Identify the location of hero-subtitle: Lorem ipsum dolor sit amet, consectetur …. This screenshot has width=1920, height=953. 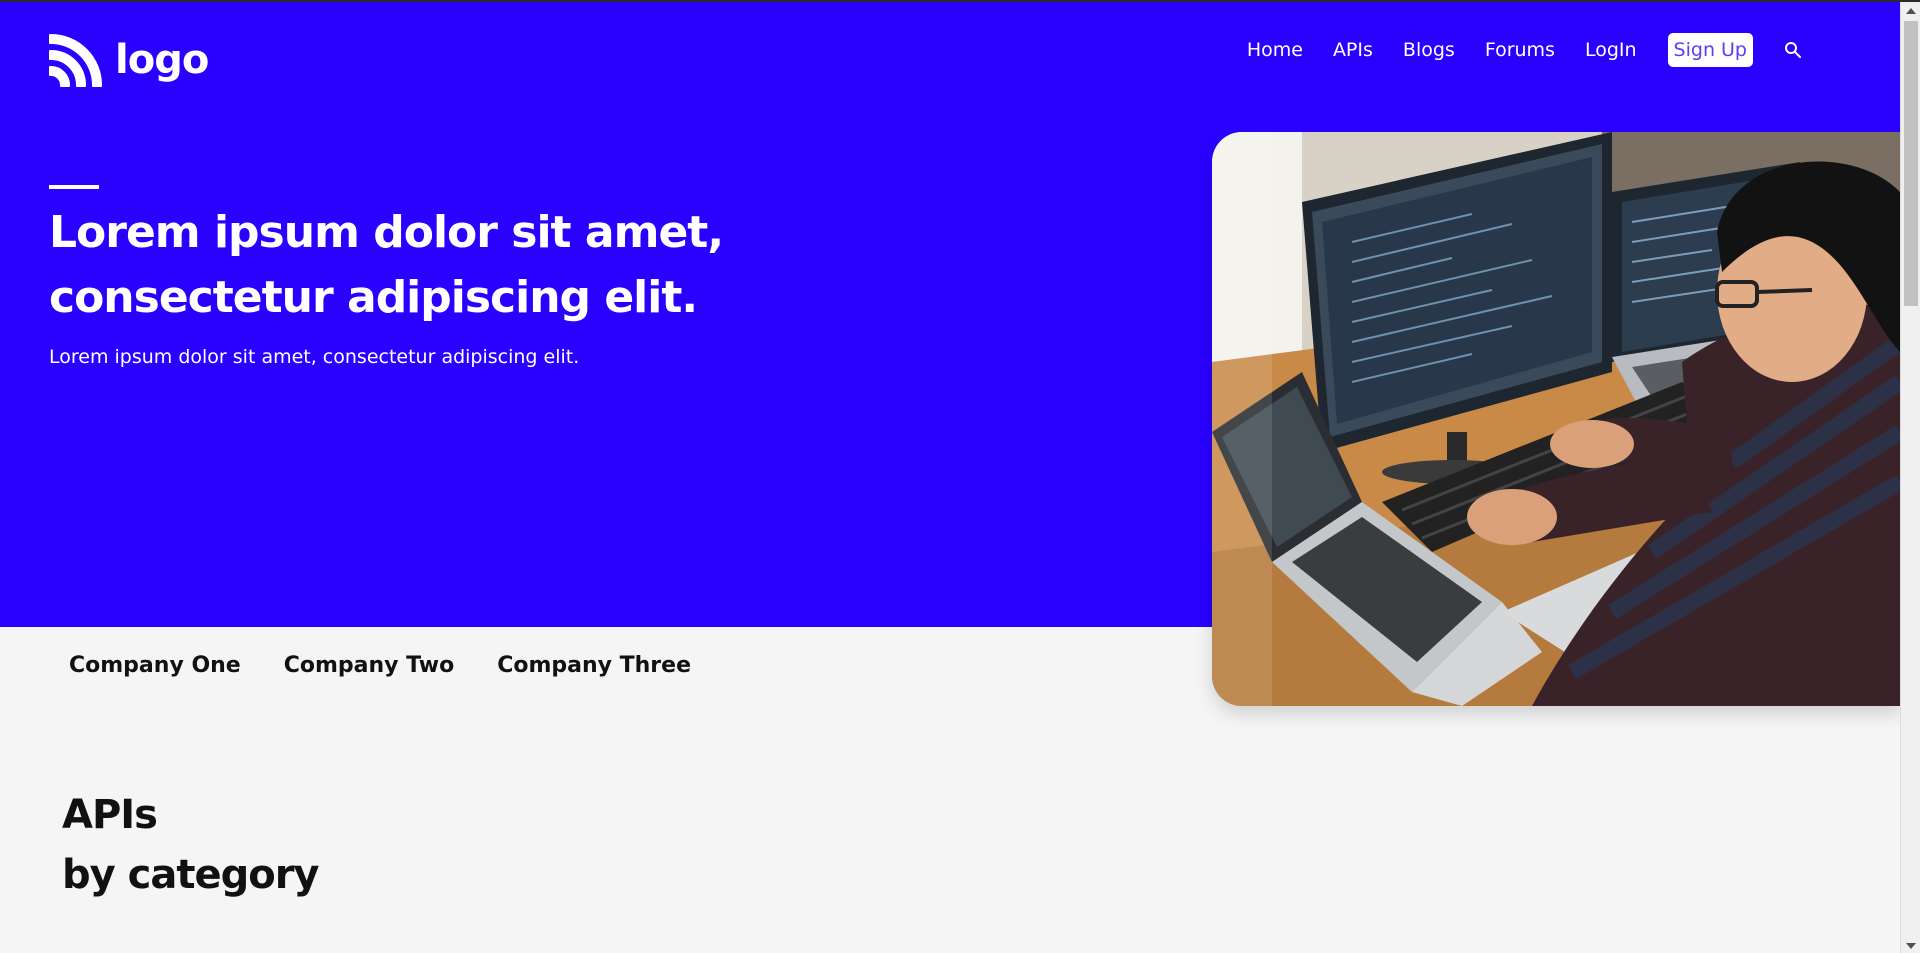
(314, 357).